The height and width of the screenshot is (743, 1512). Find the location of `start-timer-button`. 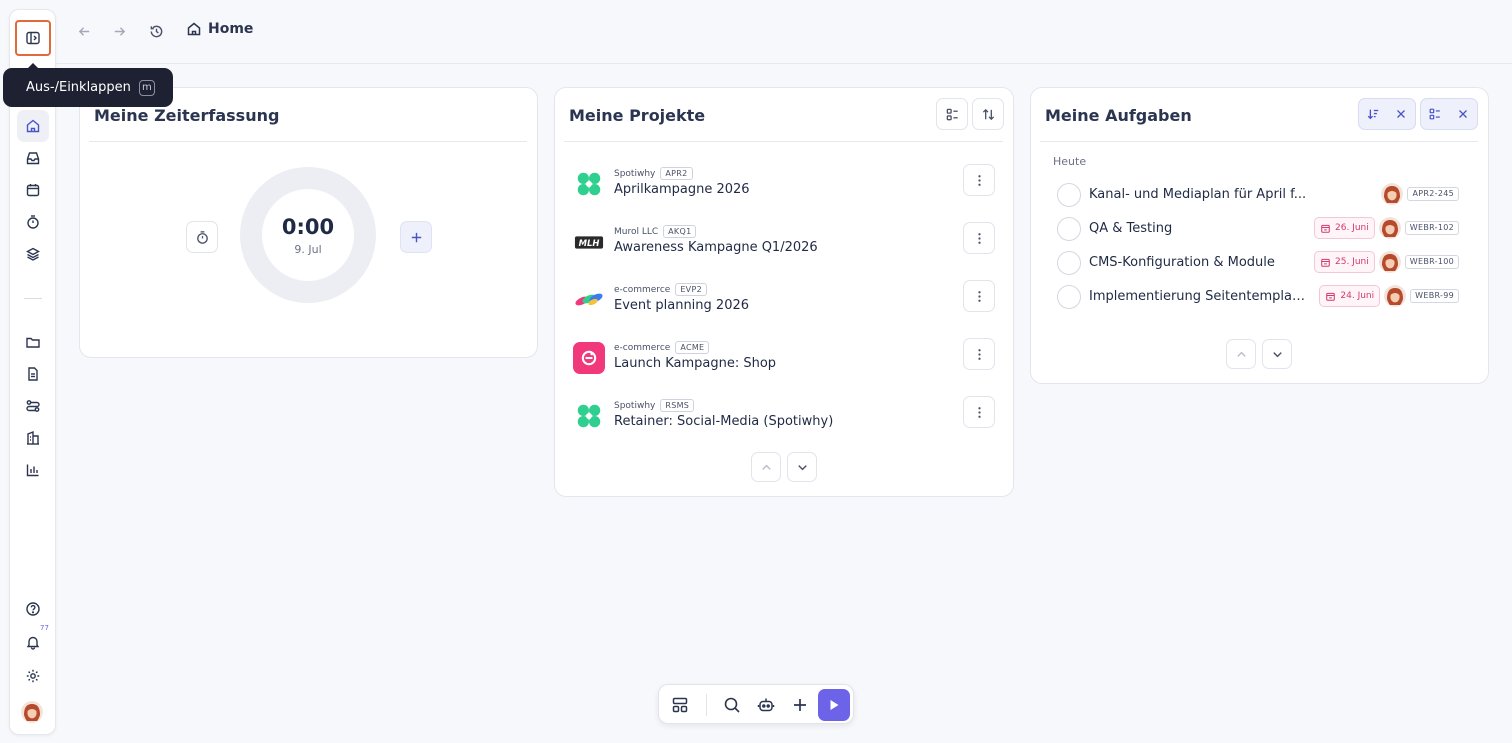

start-timer-button is located at coordinates (202, 237).